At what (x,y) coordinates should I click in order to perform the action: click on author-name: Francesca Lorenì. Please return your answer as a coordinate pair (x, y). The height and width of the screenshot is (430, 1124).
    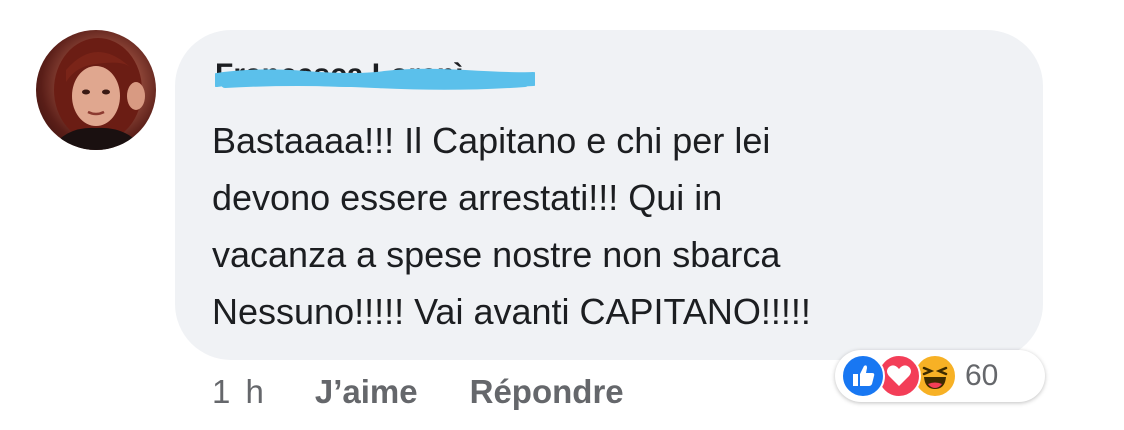
    Looking at the image, I should click on (375, 73).